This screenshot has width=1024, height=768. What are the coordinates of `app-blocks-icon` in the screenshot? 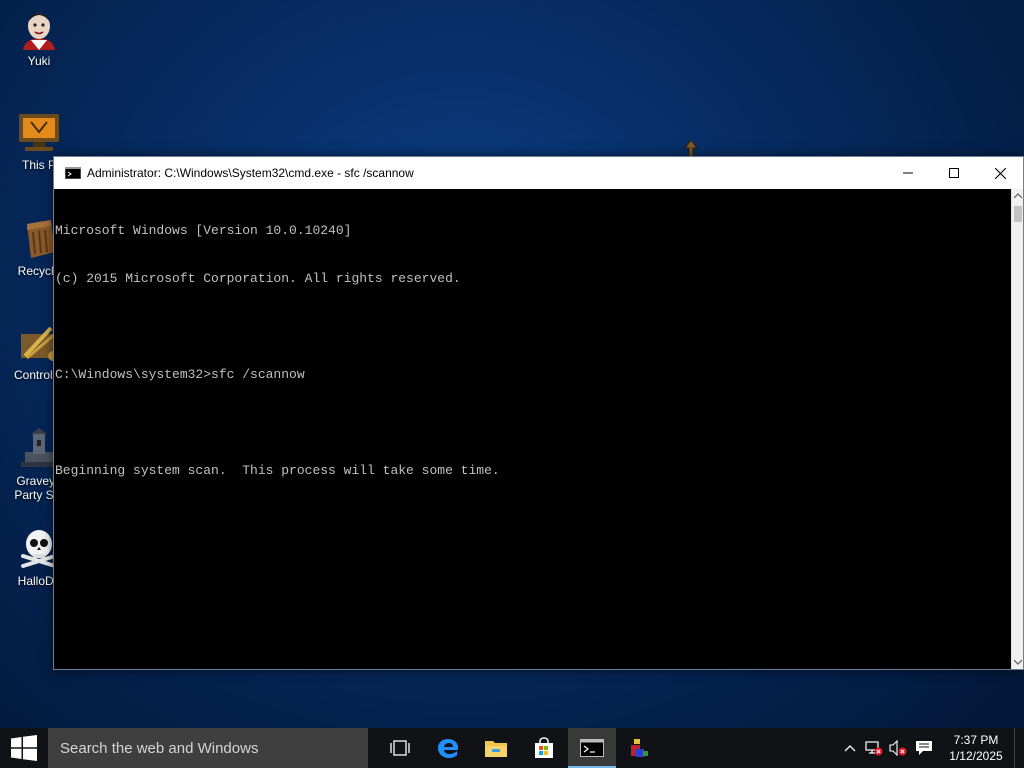 It's located at (639, 748).